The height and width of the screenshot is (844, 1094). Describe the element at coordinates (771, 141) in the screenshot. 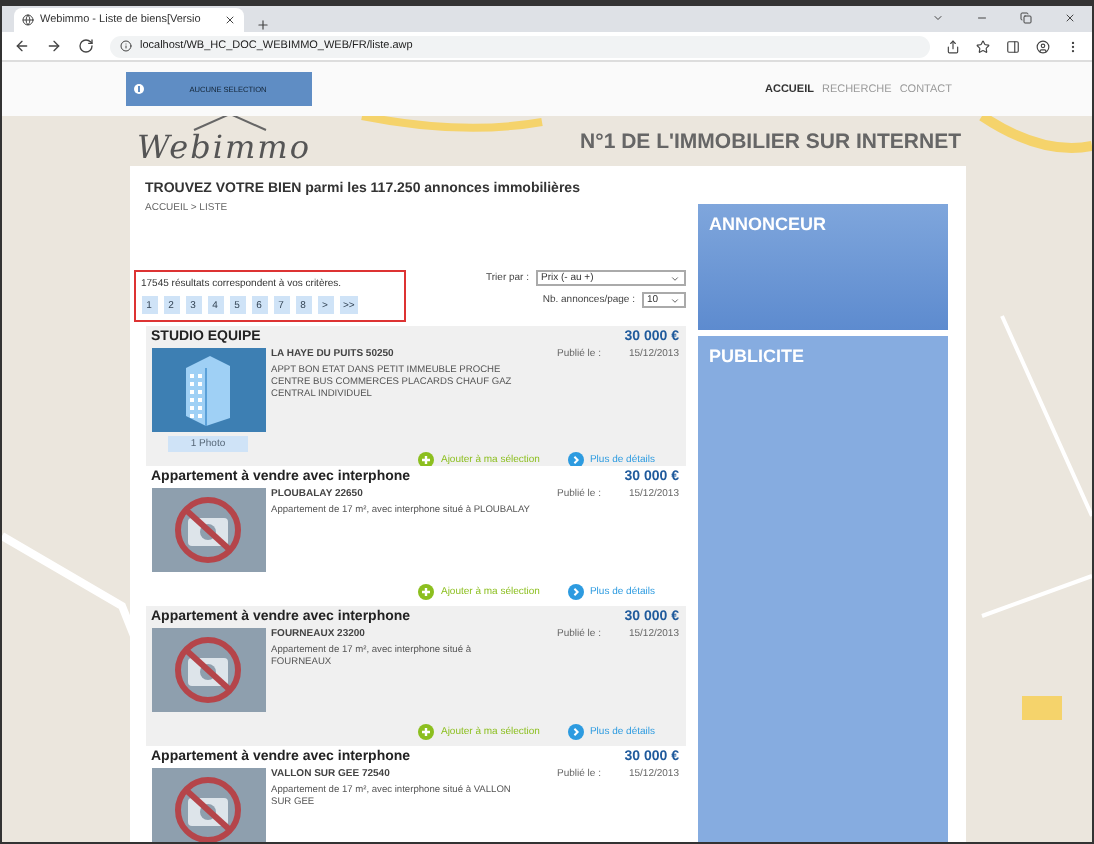

I see `tagline: N°1 DE L'IMMOBILIER SUR INTERNET` at that location.